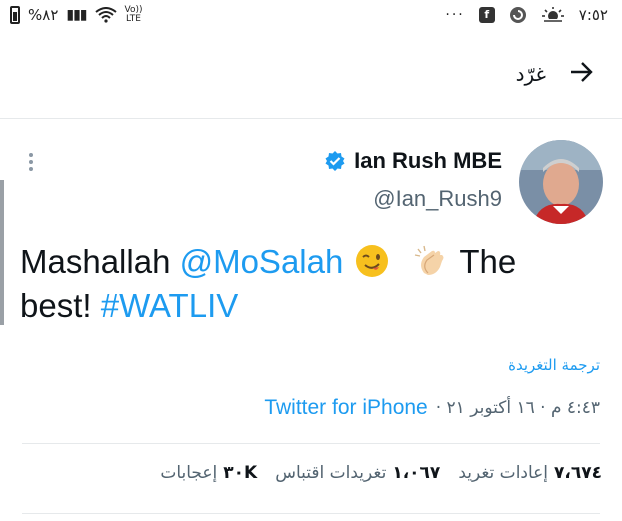 The image size is (622, 521). Describe the element at coordinates (345, 408) in the screenshot. I see `tweet-source-link: Twitter for iPhone` at that location.